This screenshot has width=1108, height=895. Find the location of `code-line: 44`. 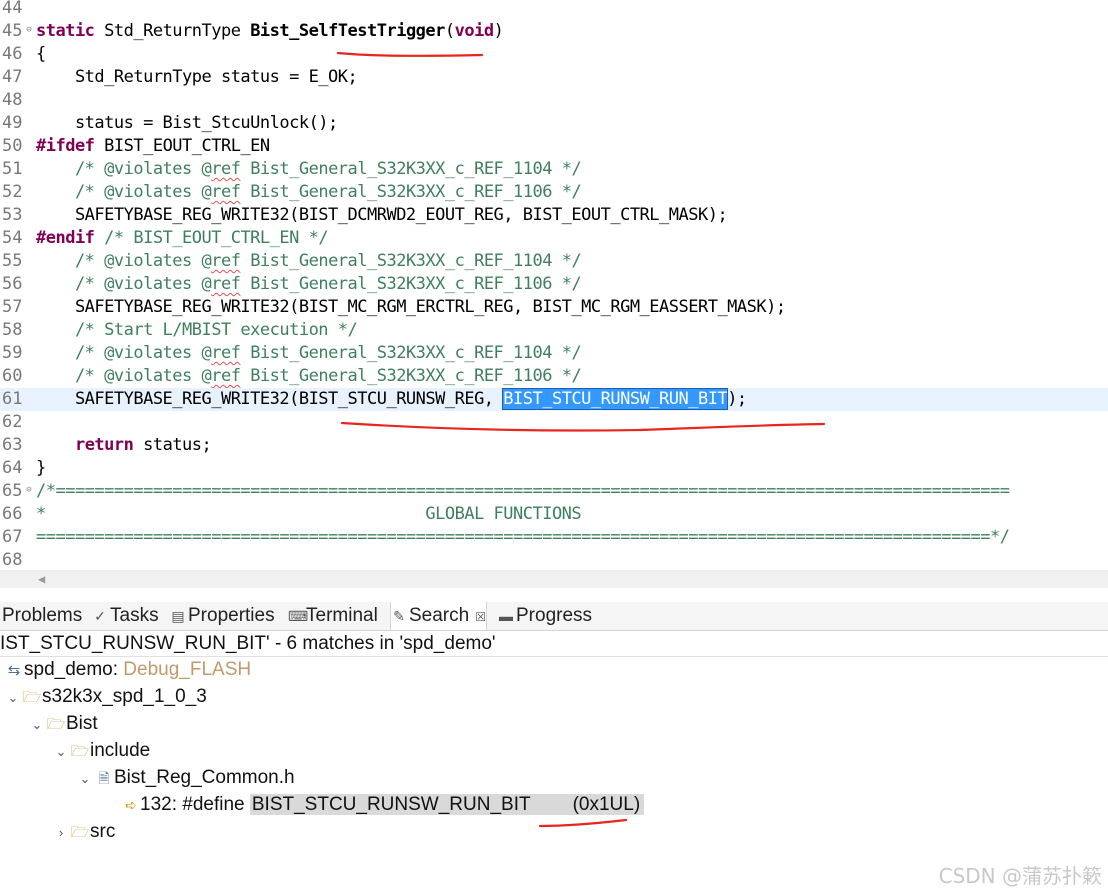

code-line: 44 is located at coordinates (554, 10).